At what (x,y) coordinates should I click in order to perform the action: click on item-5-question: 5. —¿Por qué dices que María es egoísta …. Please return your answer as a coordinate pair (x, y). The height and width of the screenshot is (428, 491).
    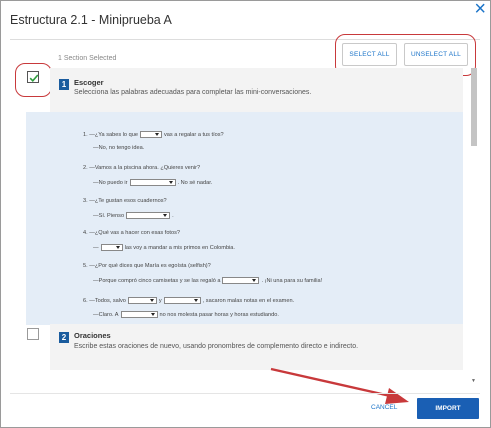
    Looking at the image, I should click on (147, 266).